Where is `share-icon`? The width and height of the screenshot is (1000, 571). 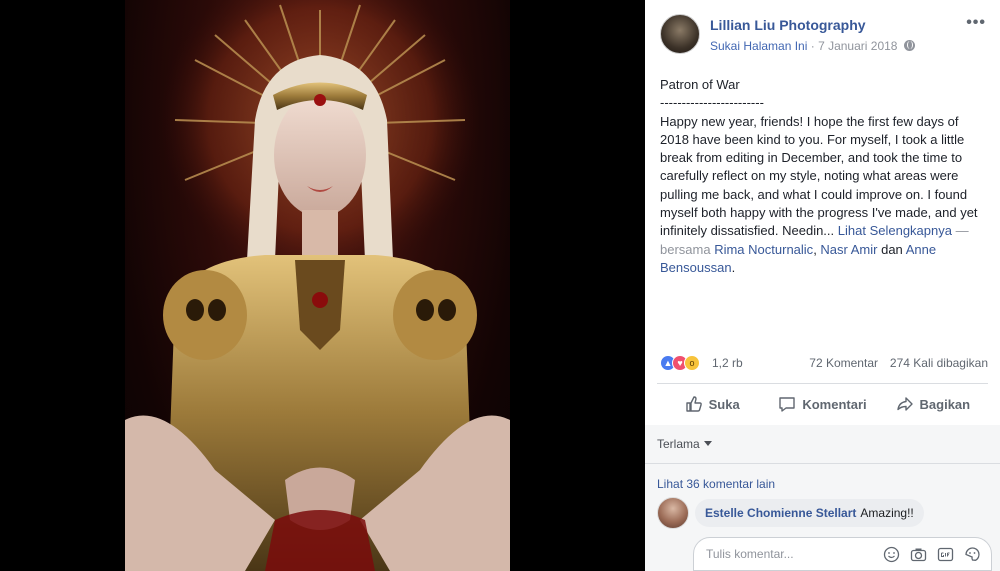 share-icon is located at coordinates (904, 404).